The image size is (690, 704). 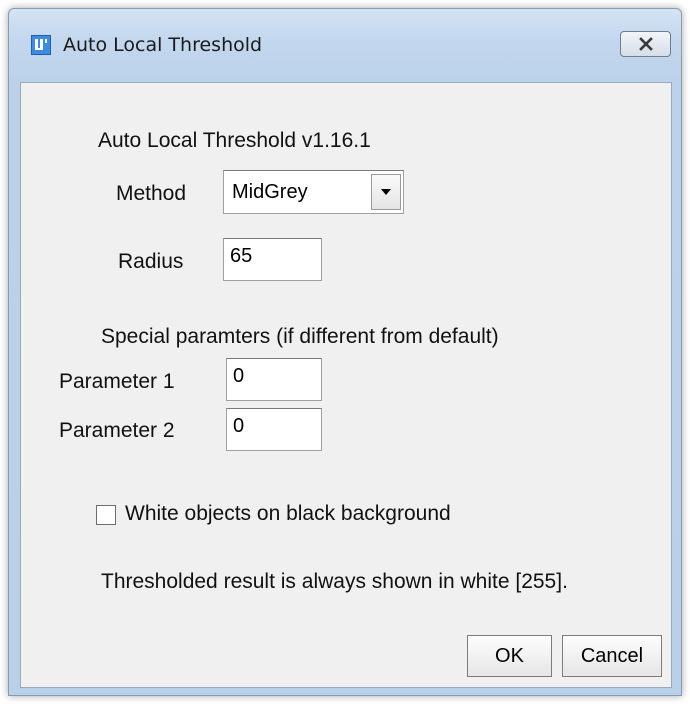 What do you see at coordinates (270, 192) in the screenshot?
I see `method-select-value: MidGrey` at bounding box center [270, 192].